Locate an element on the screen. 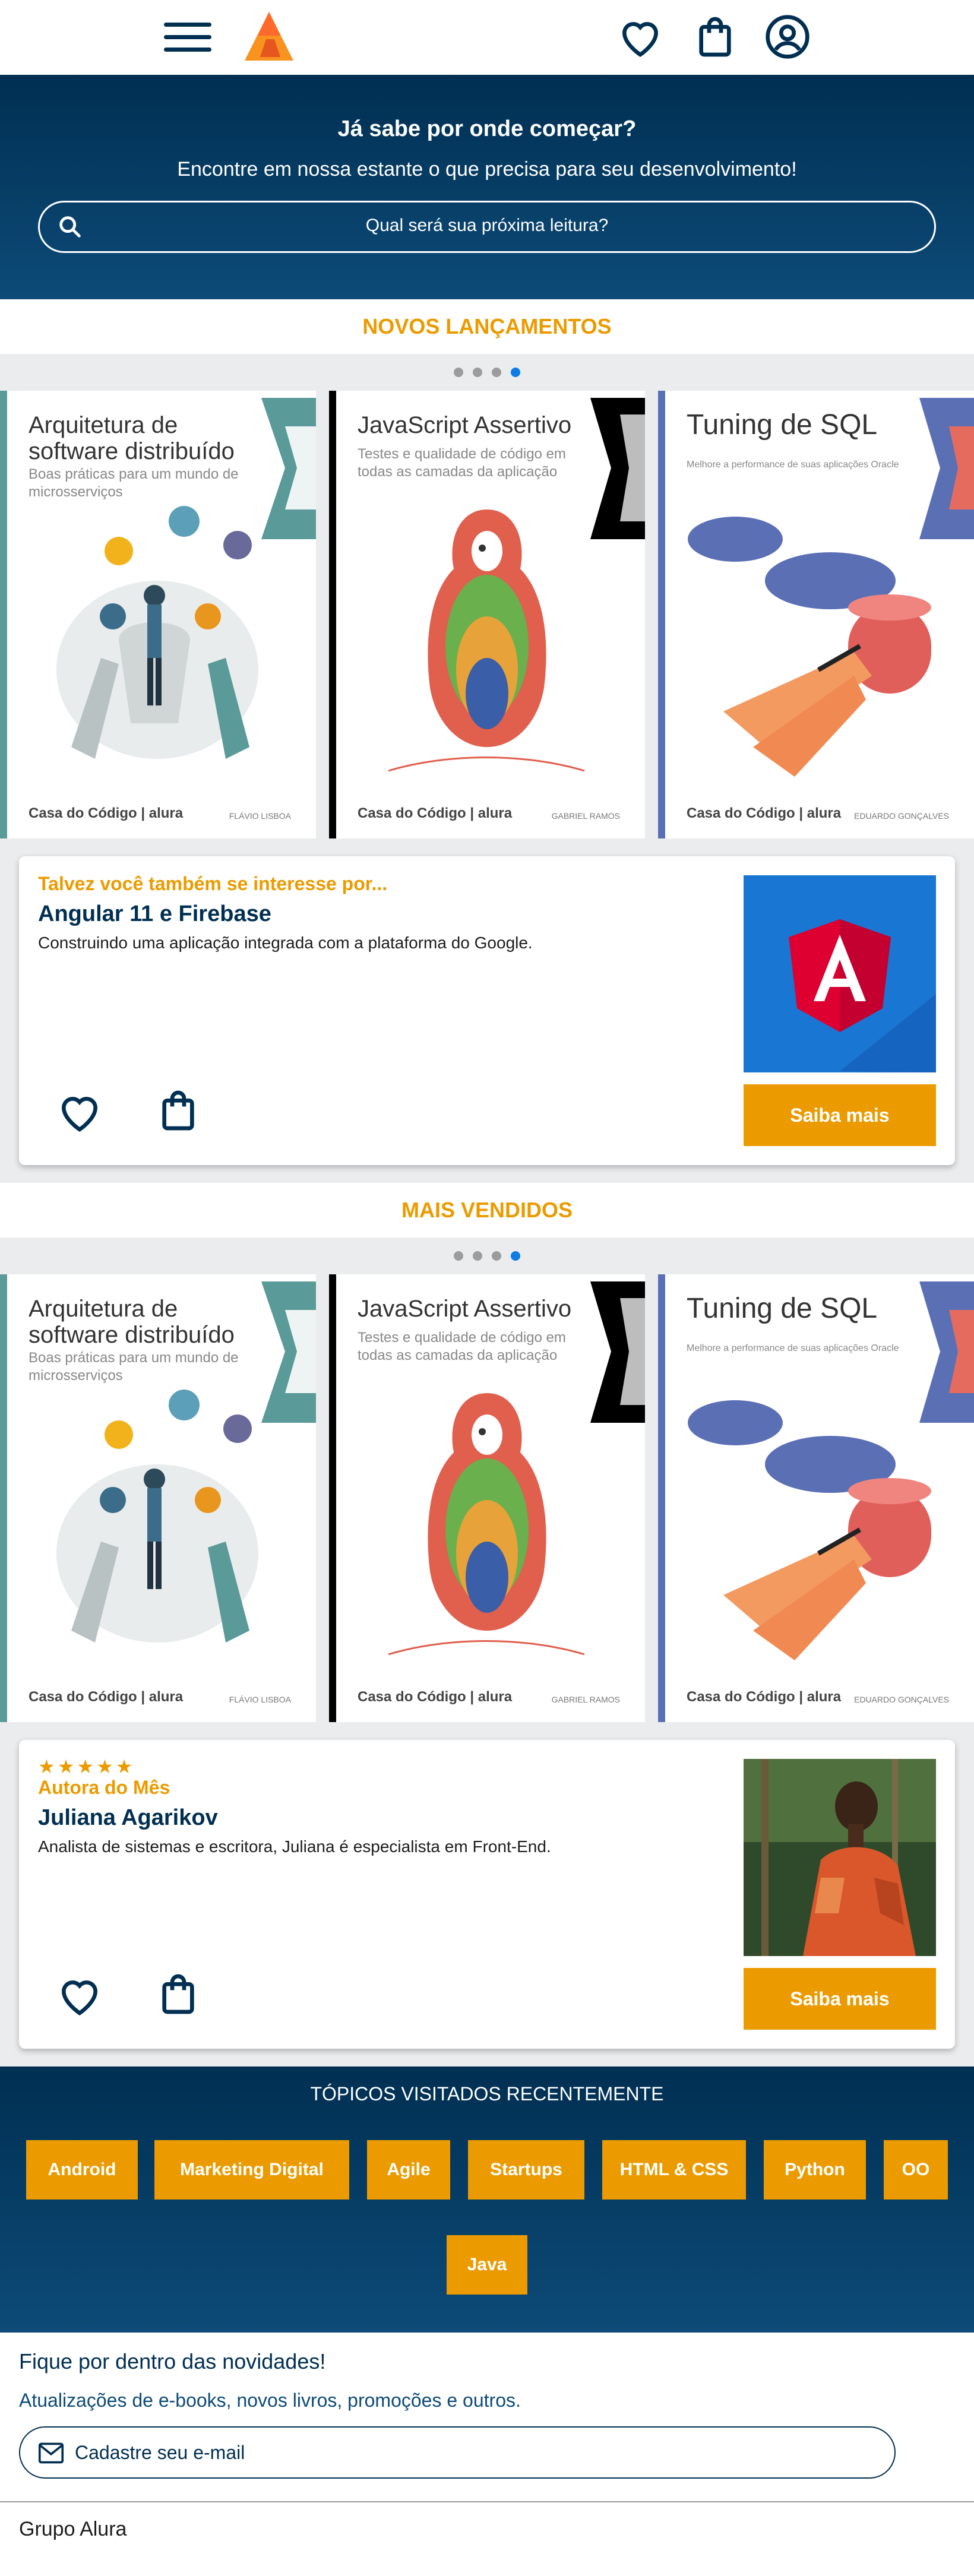 The image size is (974, 2576). search-placeholder: Qual será sua próxima leitura? is located at coordinates (487, 225).